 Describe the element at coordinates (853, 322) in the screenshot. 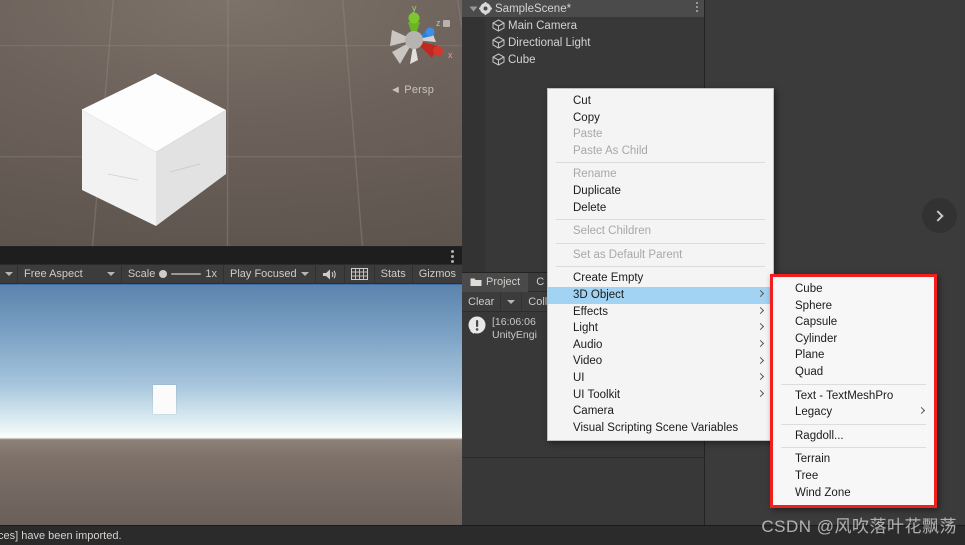

I see `submenu-item-capsule: Capsule` at that location.